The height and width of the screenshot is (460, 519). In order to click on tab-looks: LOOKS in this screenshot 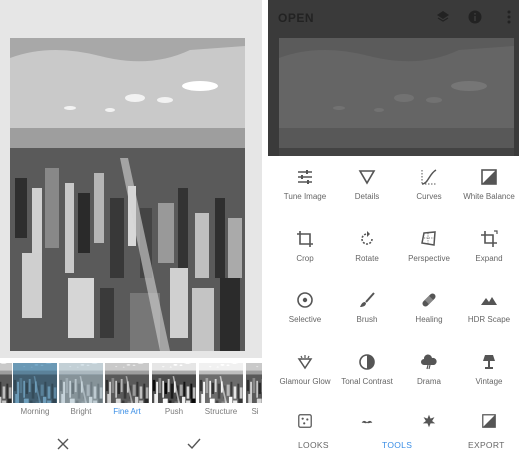, I will do `click(313, 445)`.